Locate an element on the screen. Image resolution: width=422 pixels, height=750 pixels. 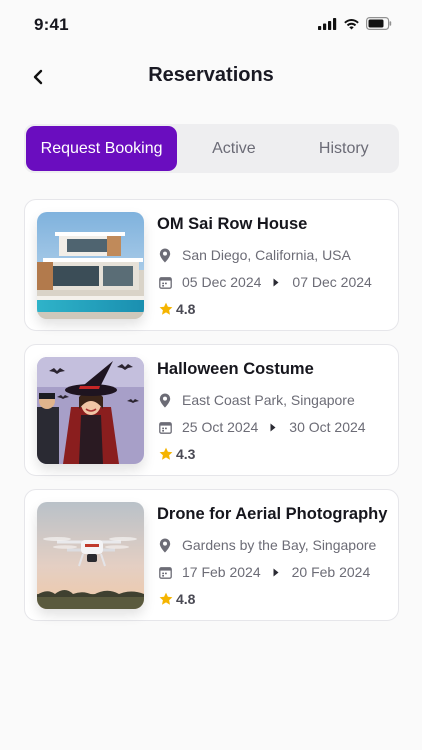
card-title: Drone for Aerial Photography is located at coordinates (272, 514).